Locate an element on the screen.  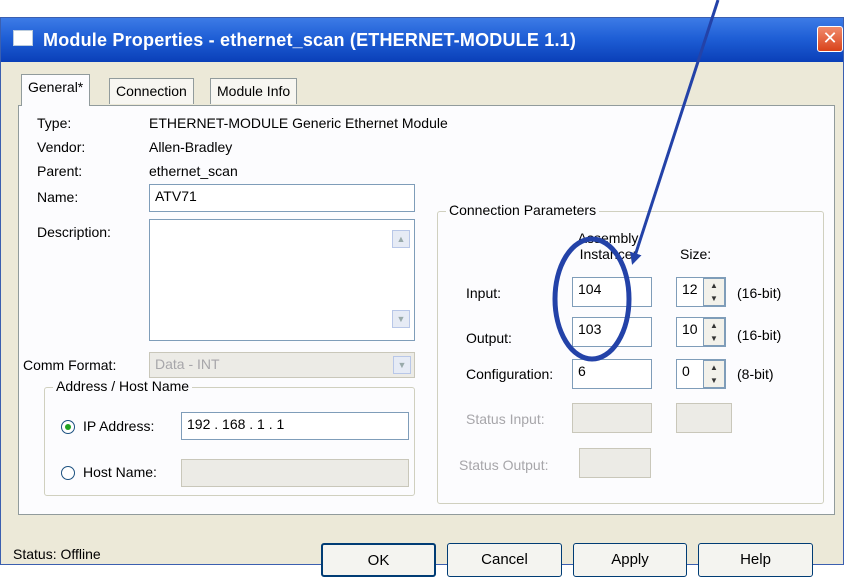
address-group-title: Address / Host Name is located at coordinates (123, 386).